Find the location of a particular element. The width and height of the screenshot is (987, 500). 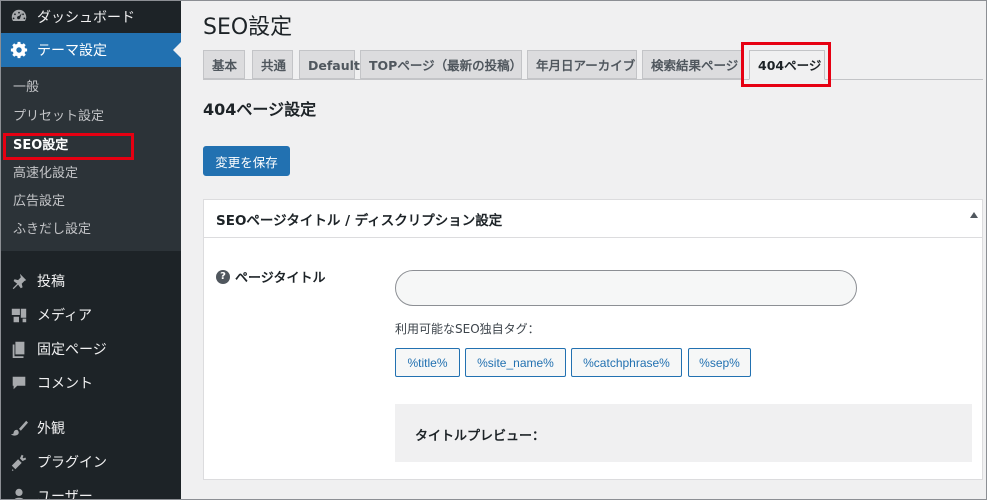

gear-icon is located at coordinates (19, 50).